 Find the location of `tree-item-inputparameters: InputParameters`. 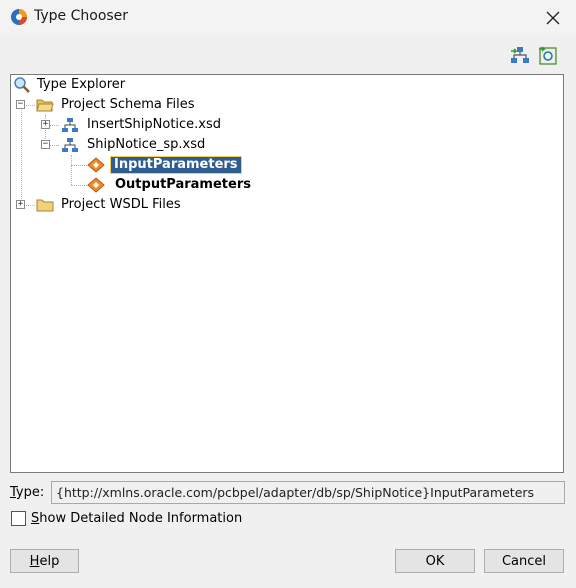

tree-item-inputparameters: InputParameters is located at coordinates (161, 165).